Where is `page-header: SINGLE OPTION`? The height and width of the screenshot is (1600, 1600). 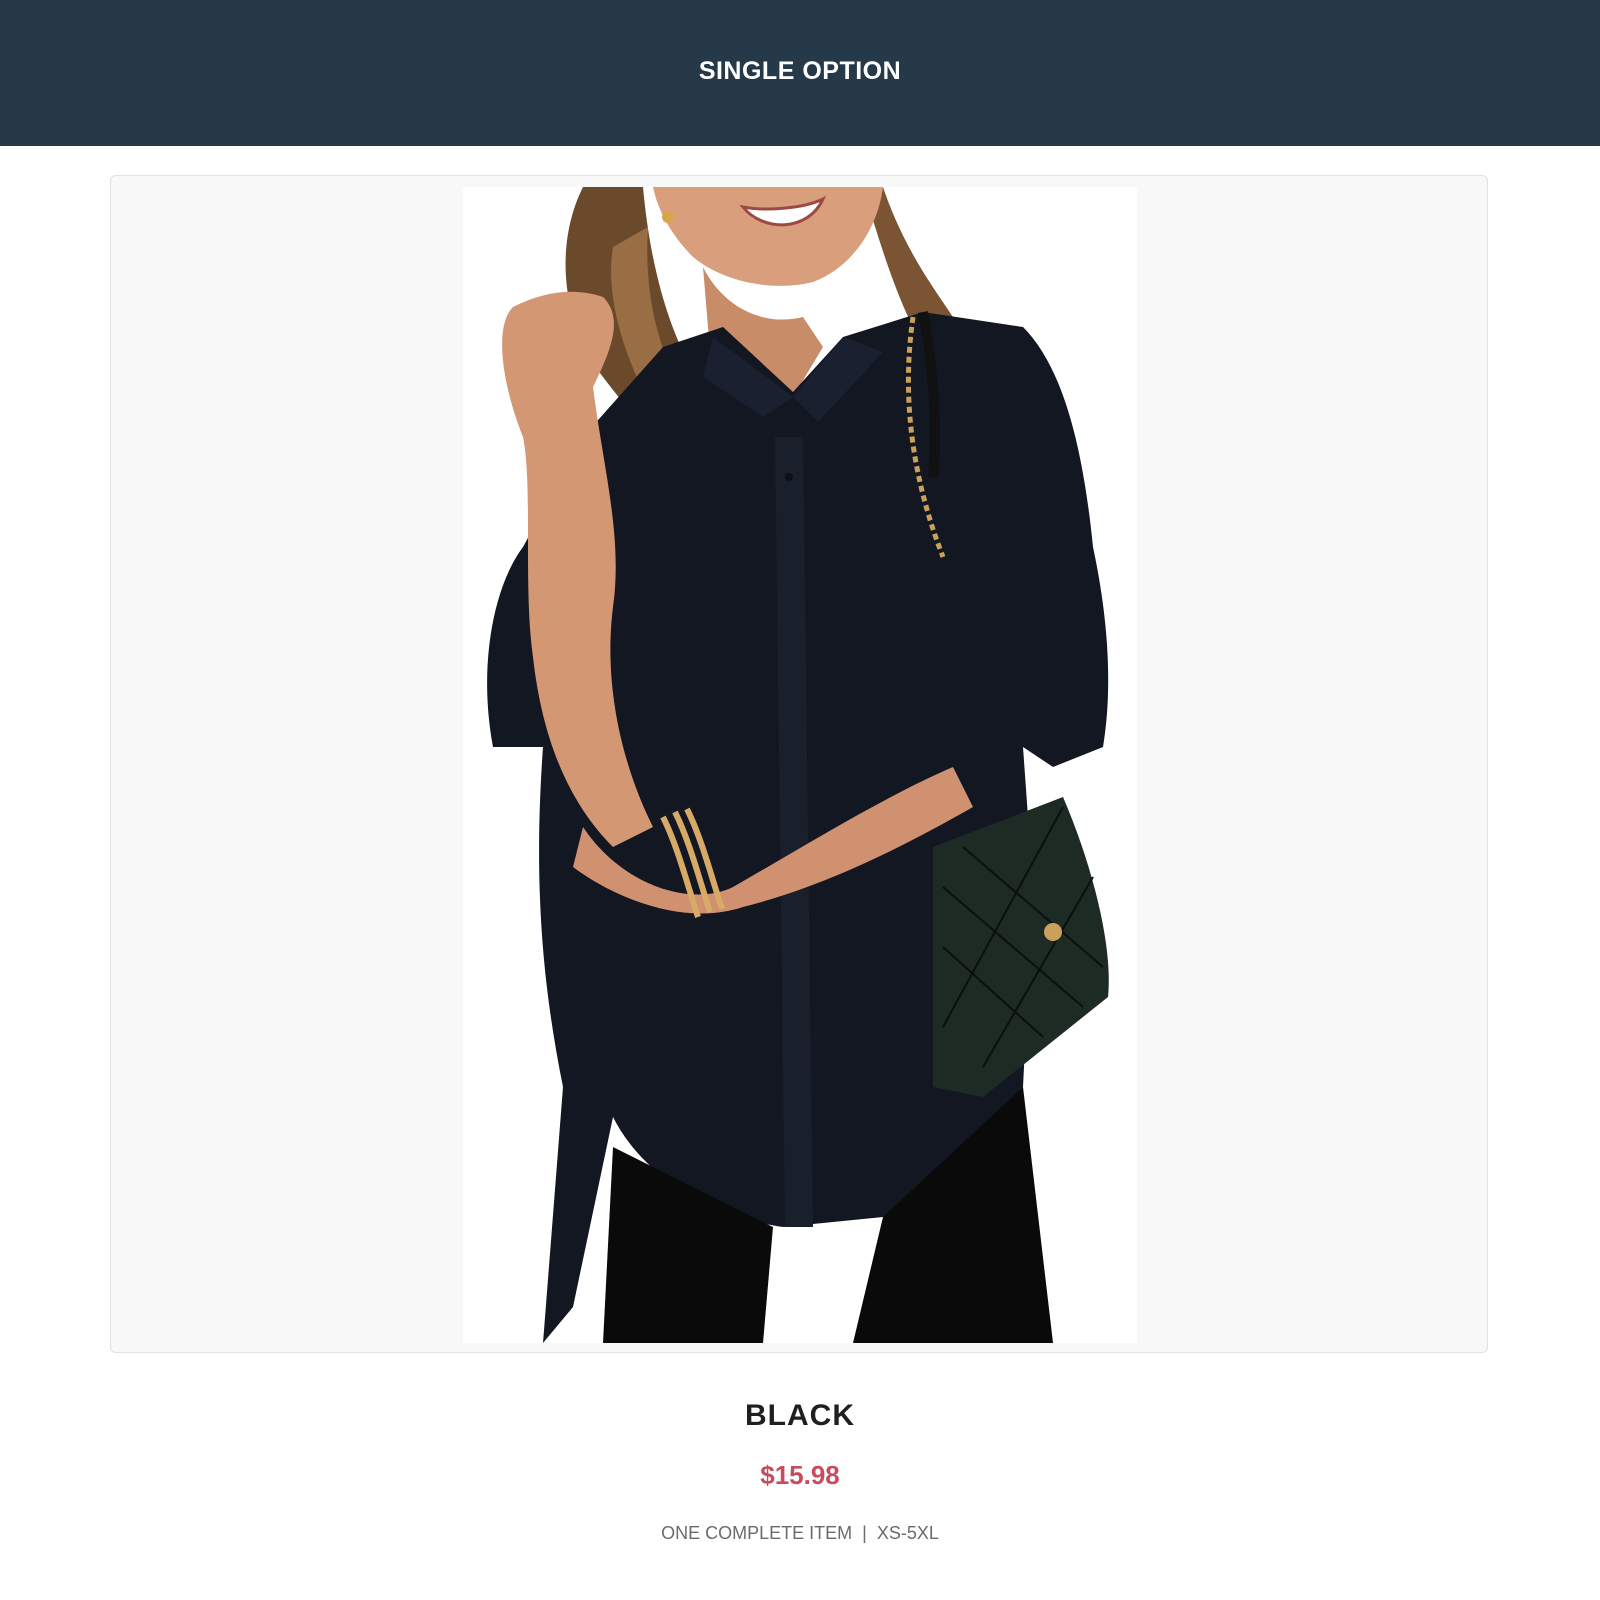 page-header: SINGLE OPTION is located at coordinates (800, 73).